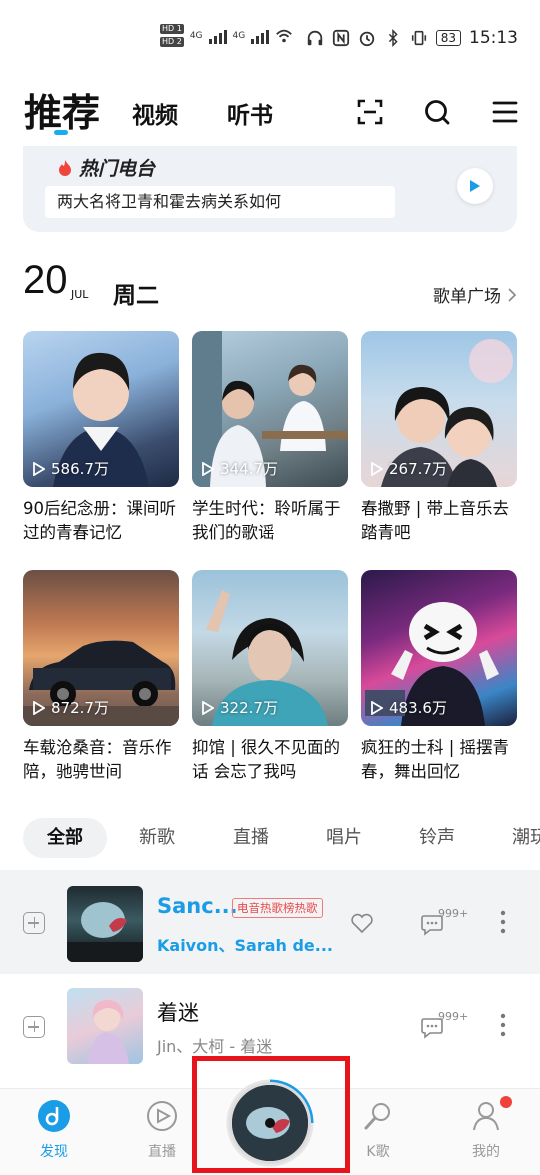  Describe the element at coordinates (61, 132) in the screenshot. I see `active-tab-indicator` at that location.